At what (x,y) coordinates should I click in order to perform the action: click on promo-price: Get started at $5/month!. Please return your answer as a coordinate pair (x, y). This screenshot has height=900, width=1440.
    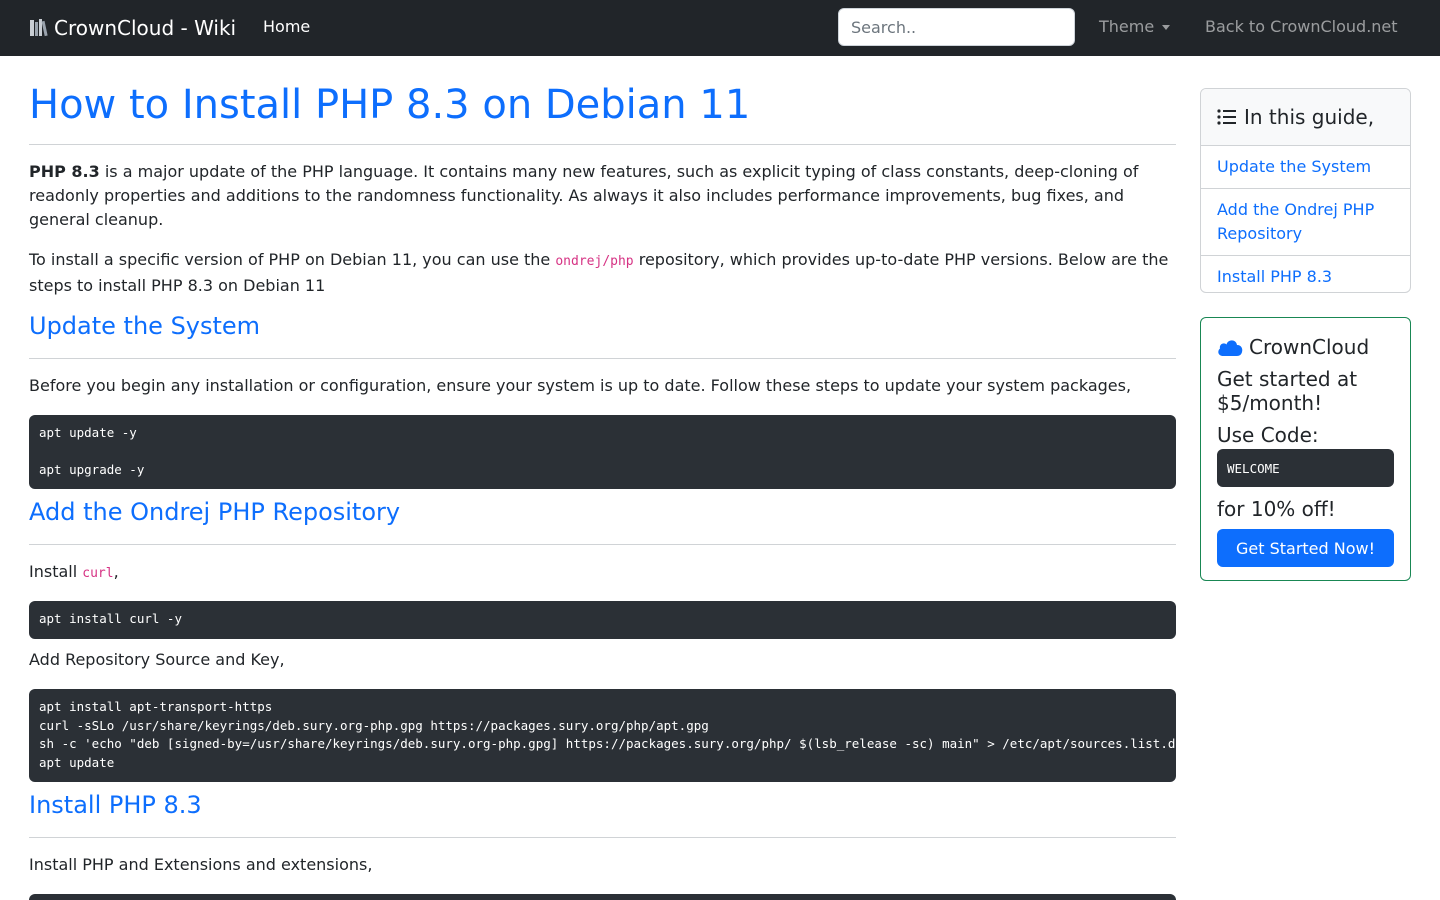
    Looking at the image, I should click on (1287, 391).